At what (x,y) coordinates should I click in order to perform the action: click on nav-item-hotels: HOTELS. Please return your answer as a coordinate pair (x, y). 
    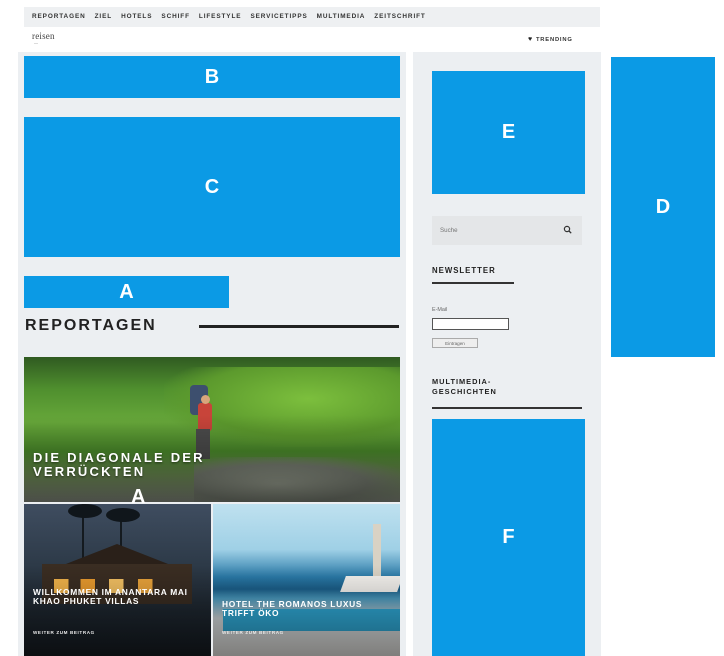
    Looking at the image, I should click on (136, 16).